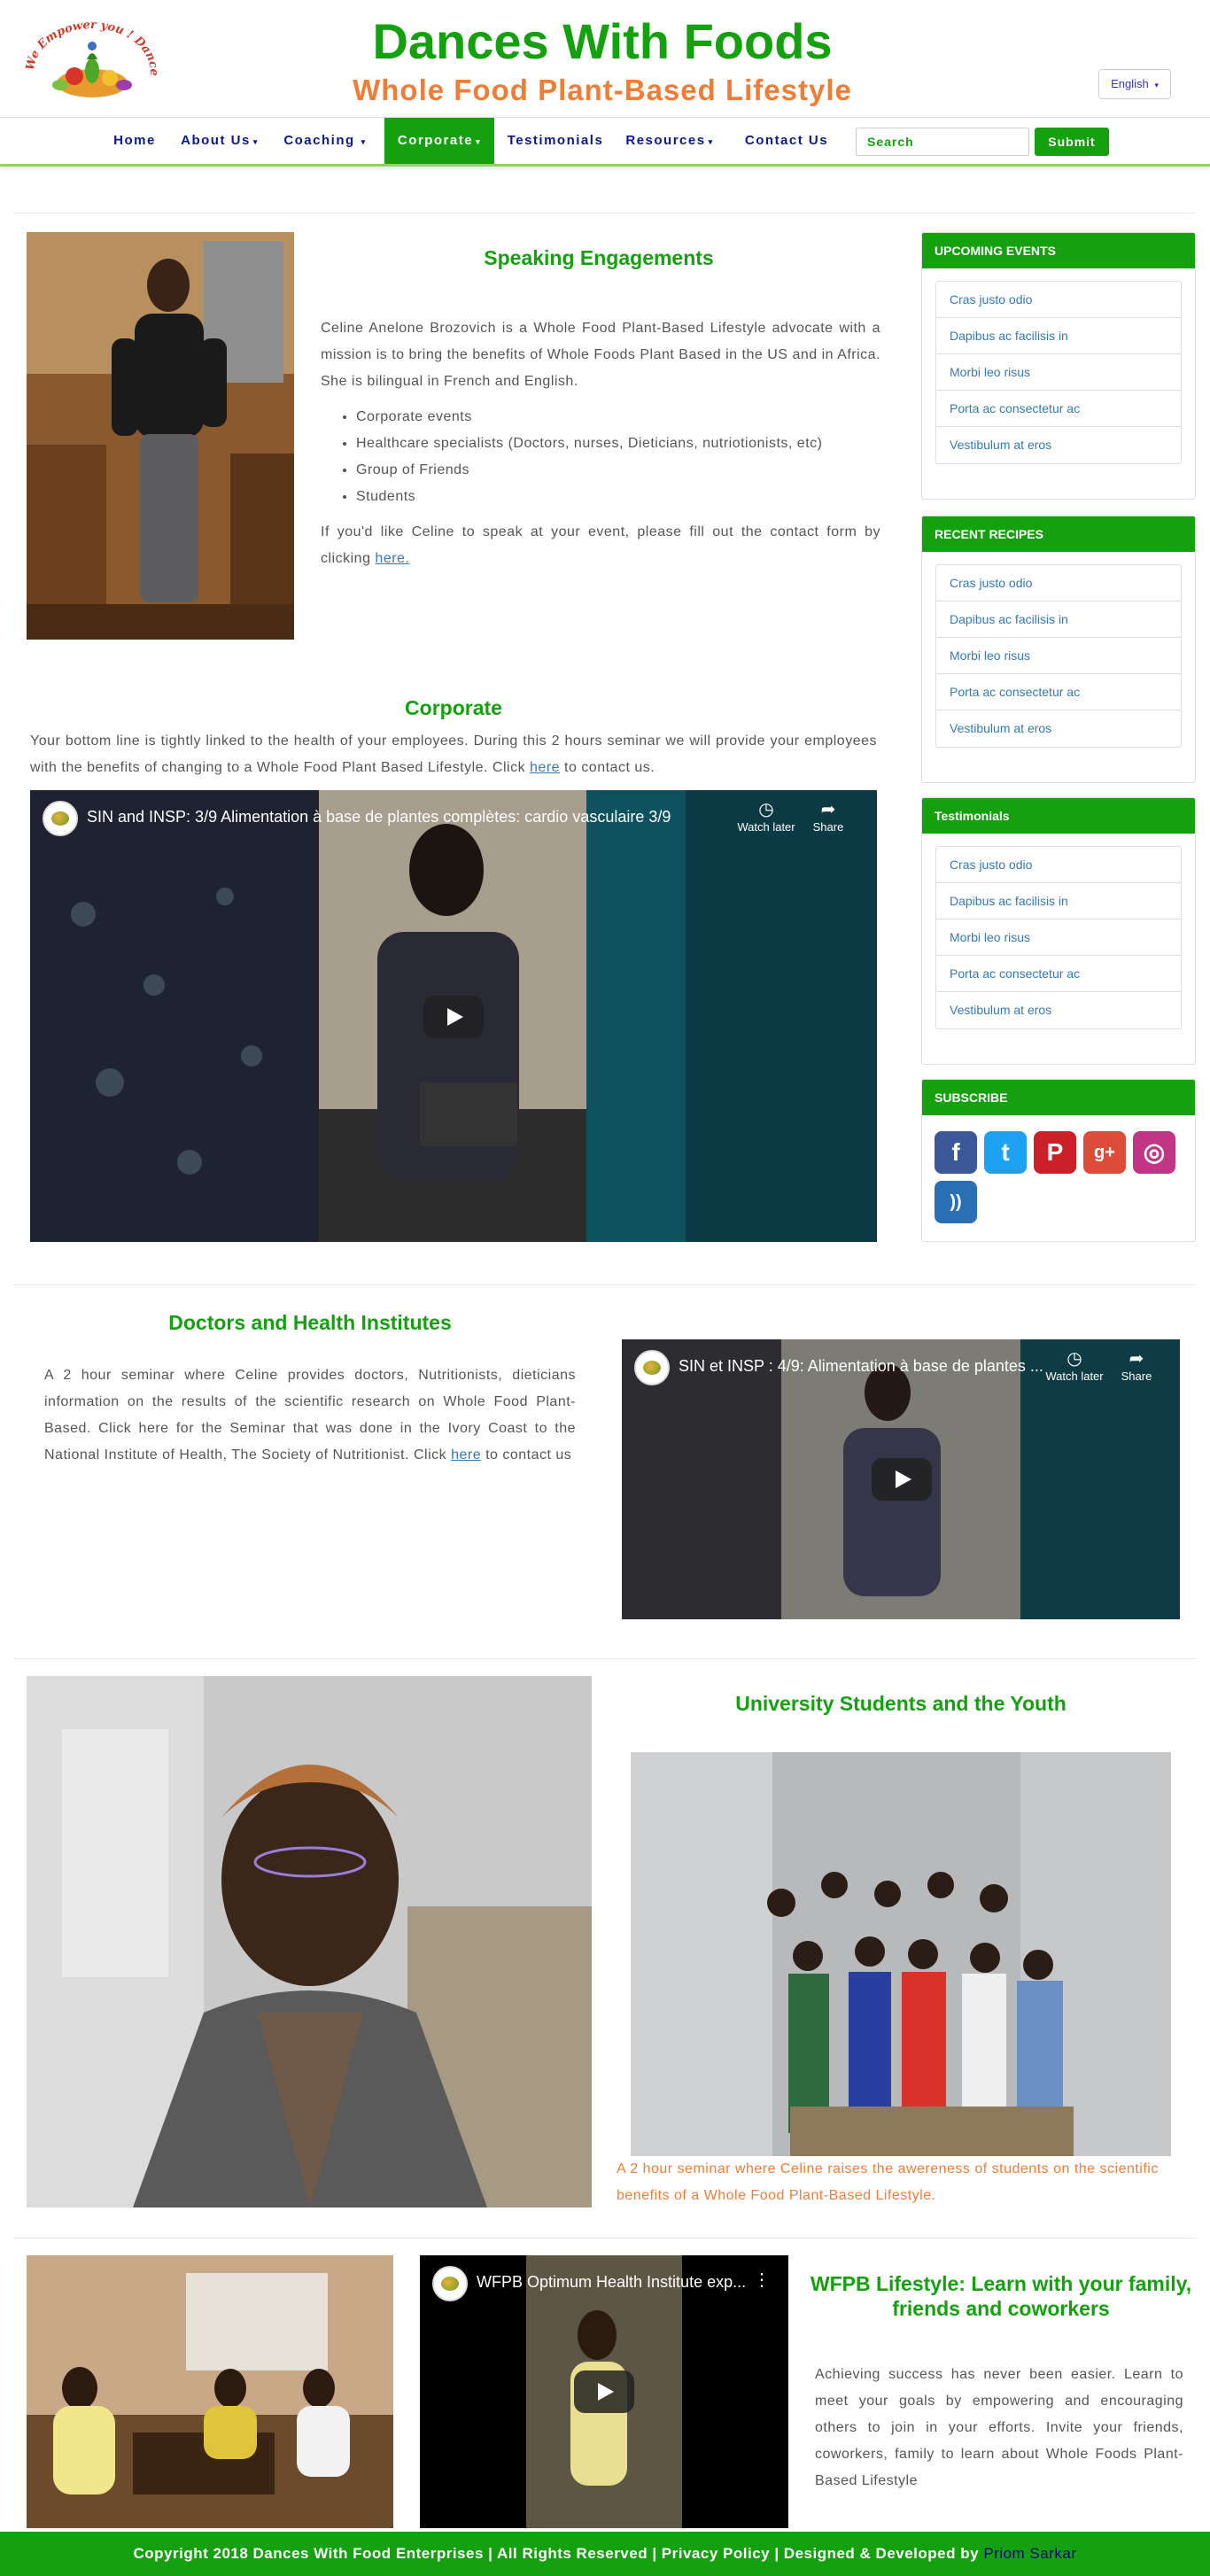 This screenshot has height=2576, width=1210. Describe the element at coordinates (1059, 816) in the screenshot. I see `widget-title: Testimonials` at that location.